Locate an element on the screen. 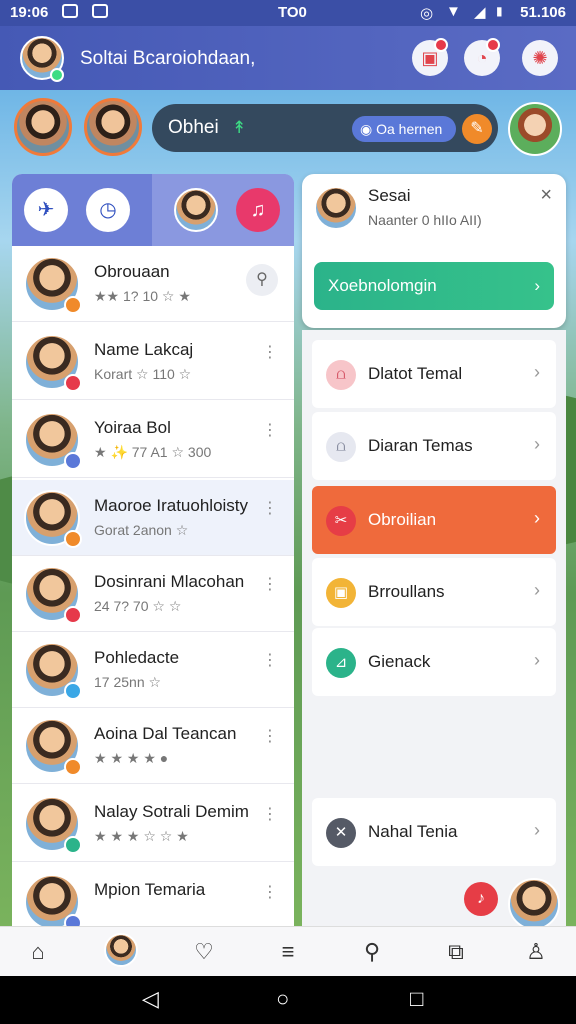  contact-name: Dosinrani Mlacohan is located at coordinates (169, 581).